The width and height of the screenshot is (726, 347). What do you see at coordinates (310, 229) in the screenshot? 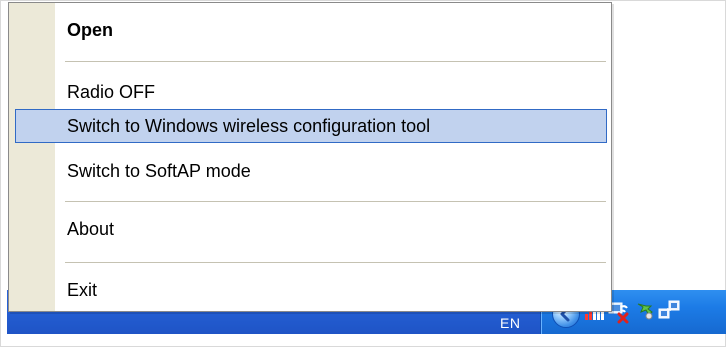
I see `menu-item-about: About` at bounding box center [310, 229].